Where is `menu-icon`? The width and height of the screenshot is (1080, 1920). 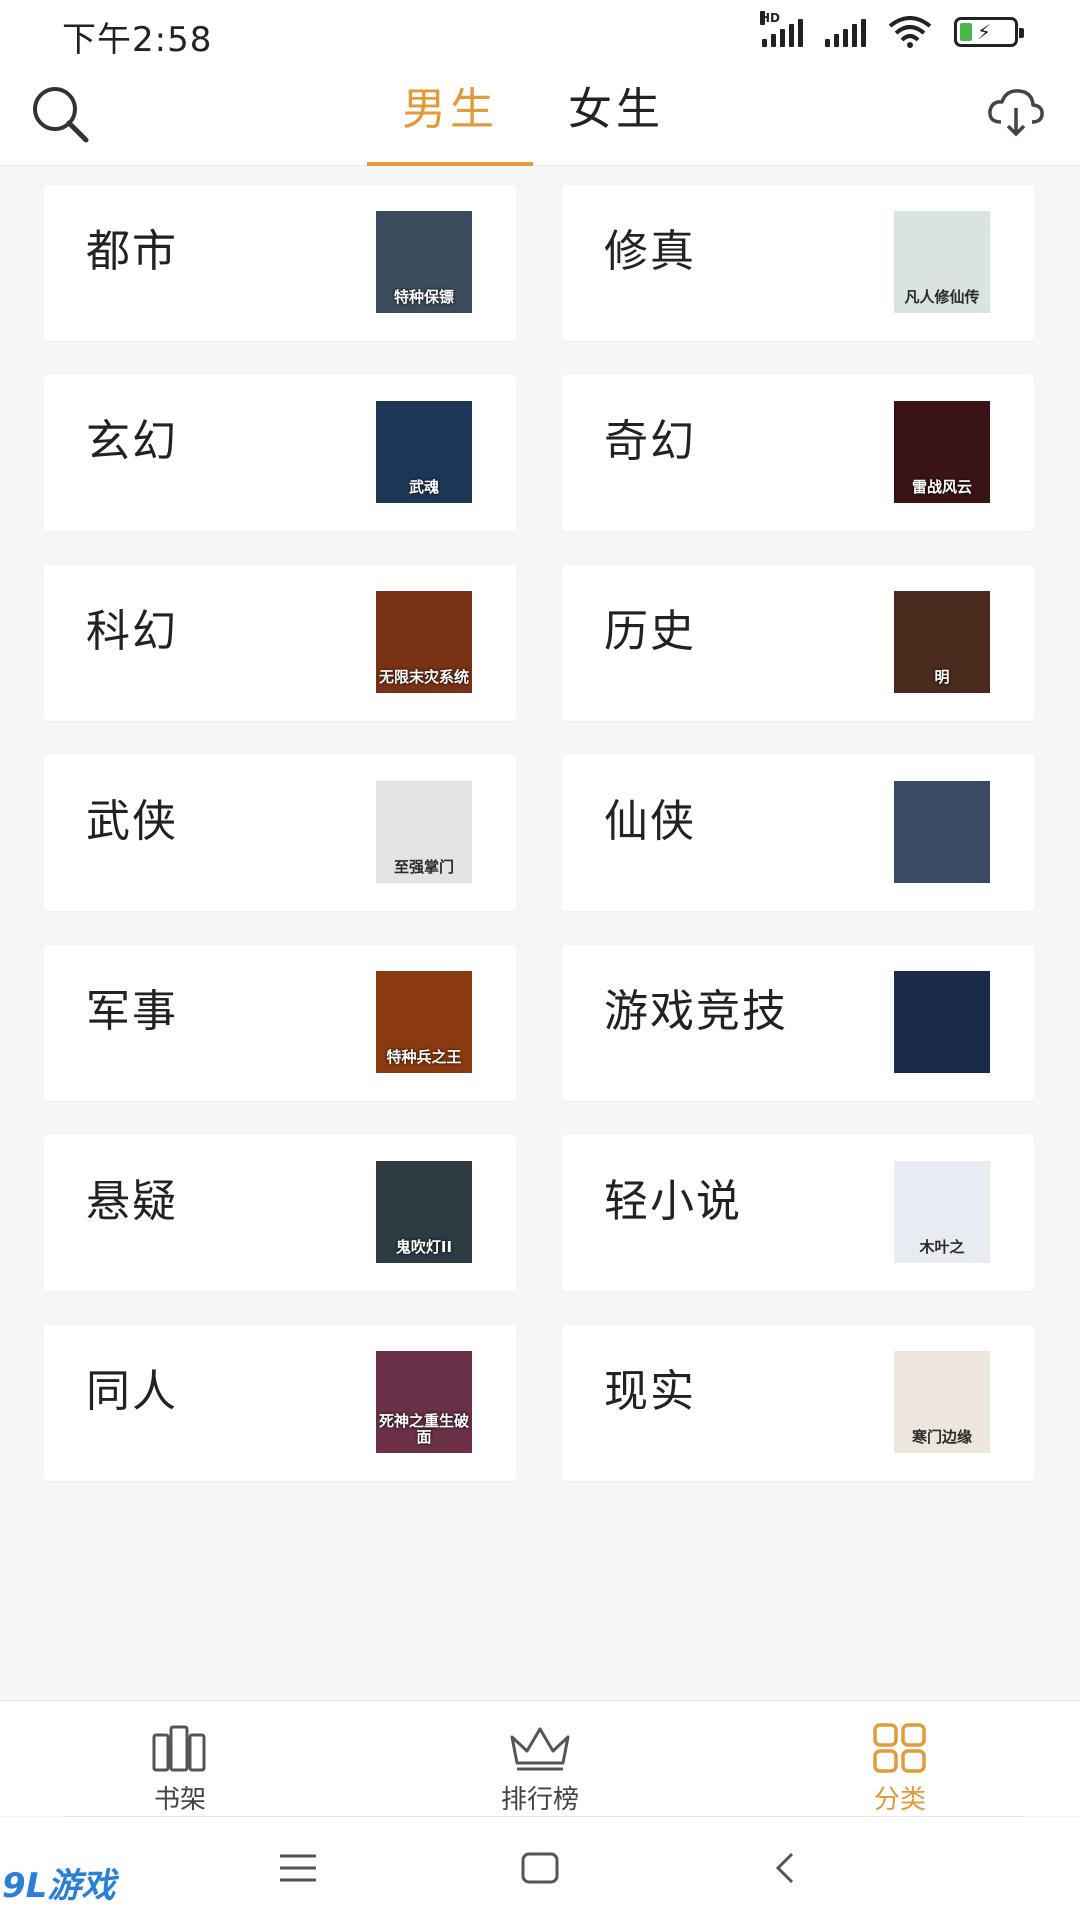 menu-icon is located at coordinates (298, 1868).